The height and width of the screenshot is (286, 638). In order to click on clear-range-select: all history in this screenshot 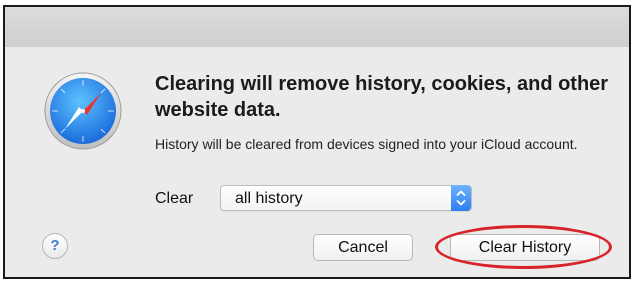, I will do `click(346, 198)`.